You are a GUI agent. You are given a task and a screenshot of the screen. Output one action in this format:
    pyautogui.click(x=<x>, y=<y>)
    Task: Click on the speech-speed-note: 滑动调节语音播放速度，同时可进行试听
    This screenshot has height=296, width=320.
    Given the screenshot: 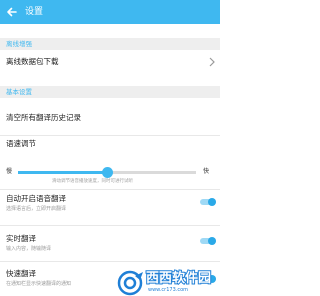 What is the action you would take?
    pyautogui.click(x=92, y=181)
    